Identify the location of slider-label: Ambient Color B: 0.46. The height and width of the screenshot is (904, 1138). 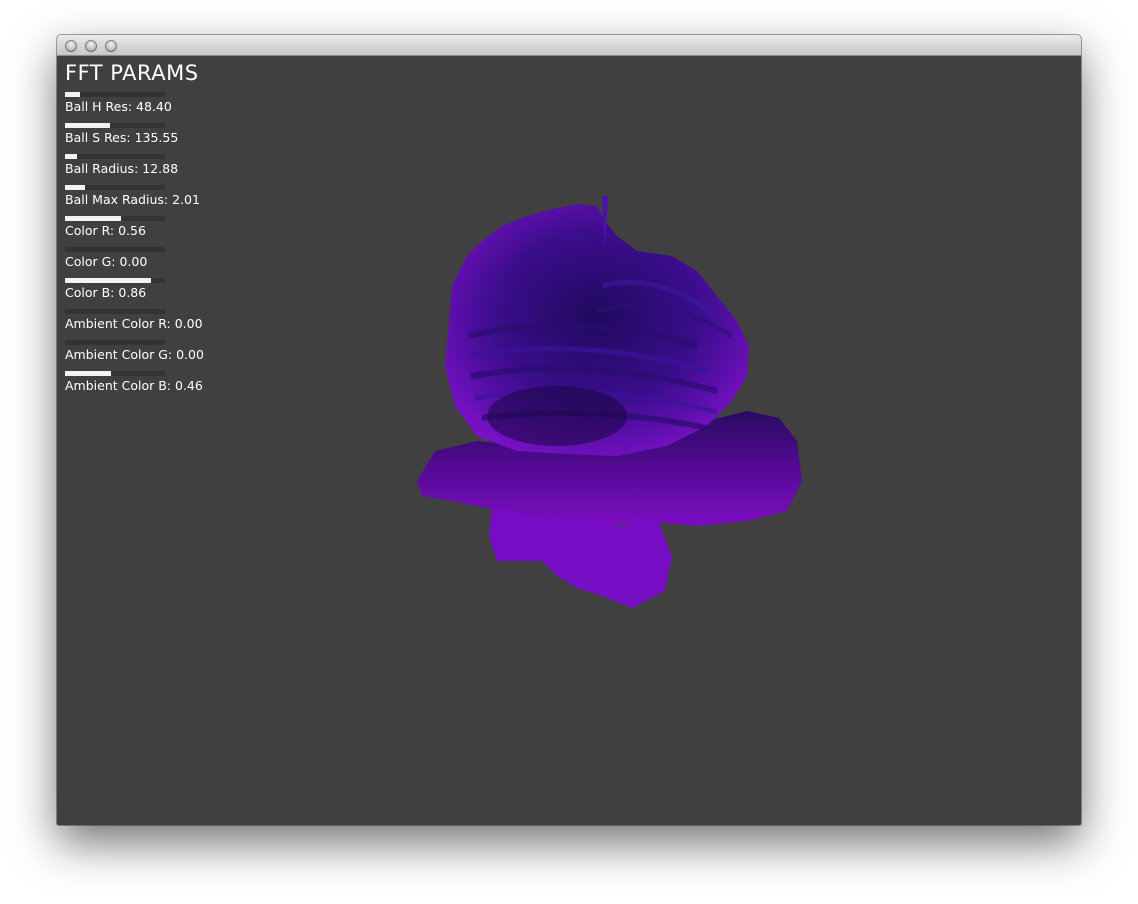
(134, 385).